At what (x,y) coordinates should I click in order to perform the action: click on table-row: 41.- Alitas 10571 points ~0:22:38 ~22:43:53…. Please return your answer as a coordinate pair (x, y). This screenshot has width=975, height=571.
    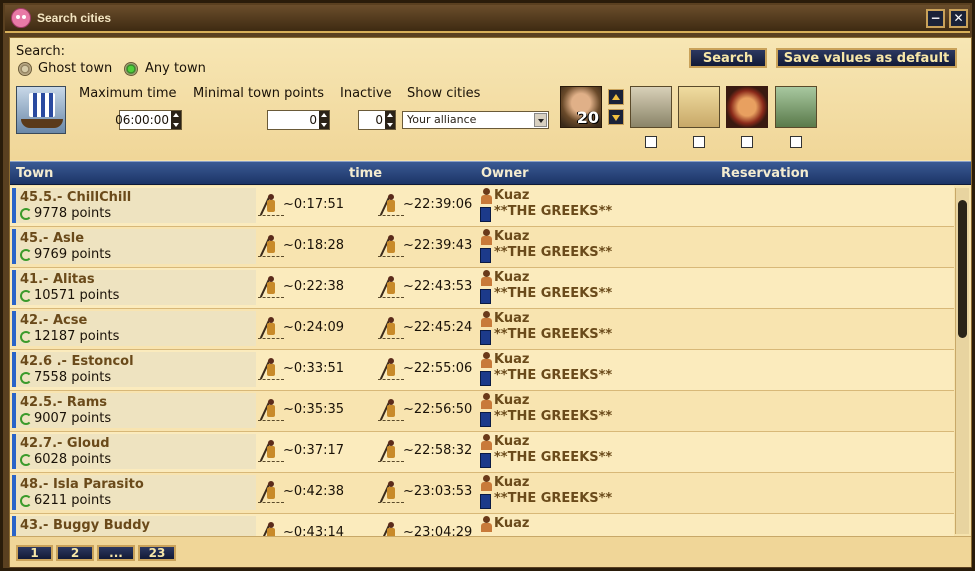
    Looking at the image, I should click on (482, 288).